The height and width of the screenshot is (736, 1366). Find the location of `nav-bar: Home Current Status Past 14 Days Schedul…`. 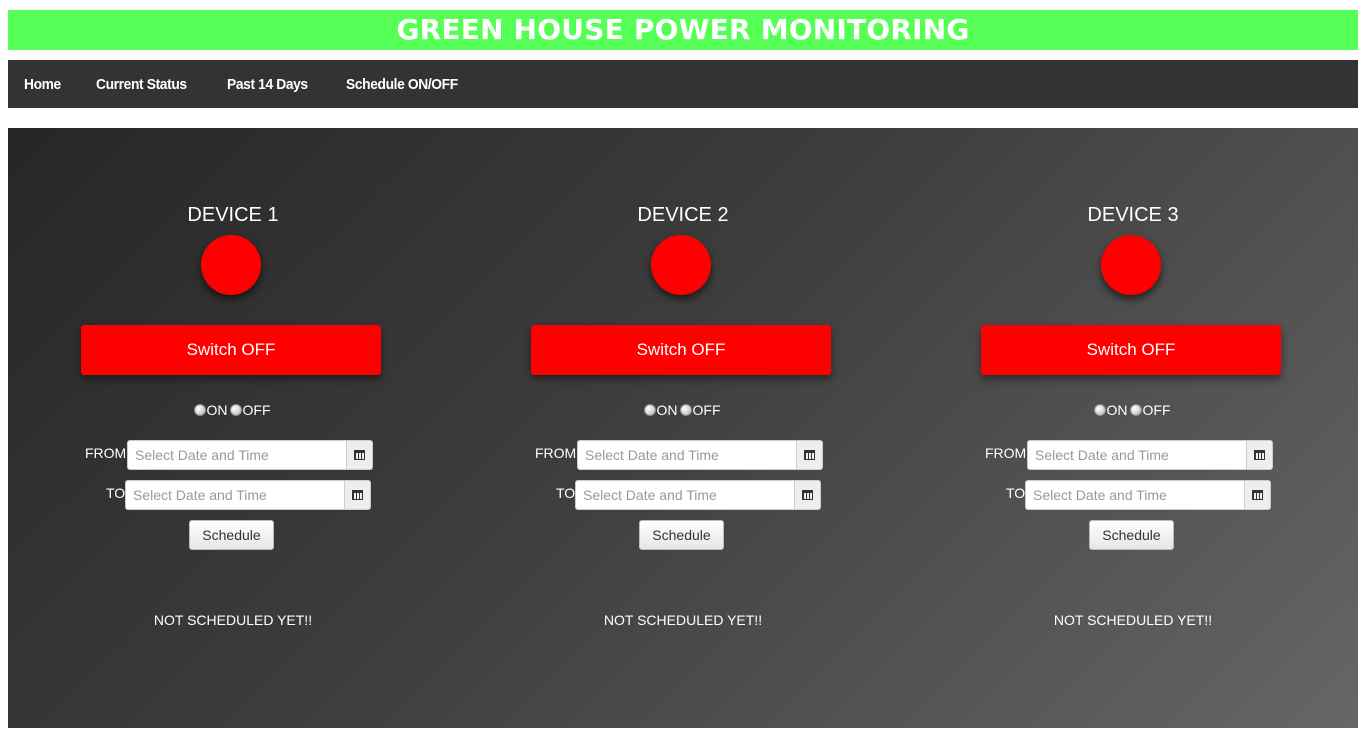

nav-bar: Home Current Status Past 14 Days Schedul… is located at coordinates (683, 84).